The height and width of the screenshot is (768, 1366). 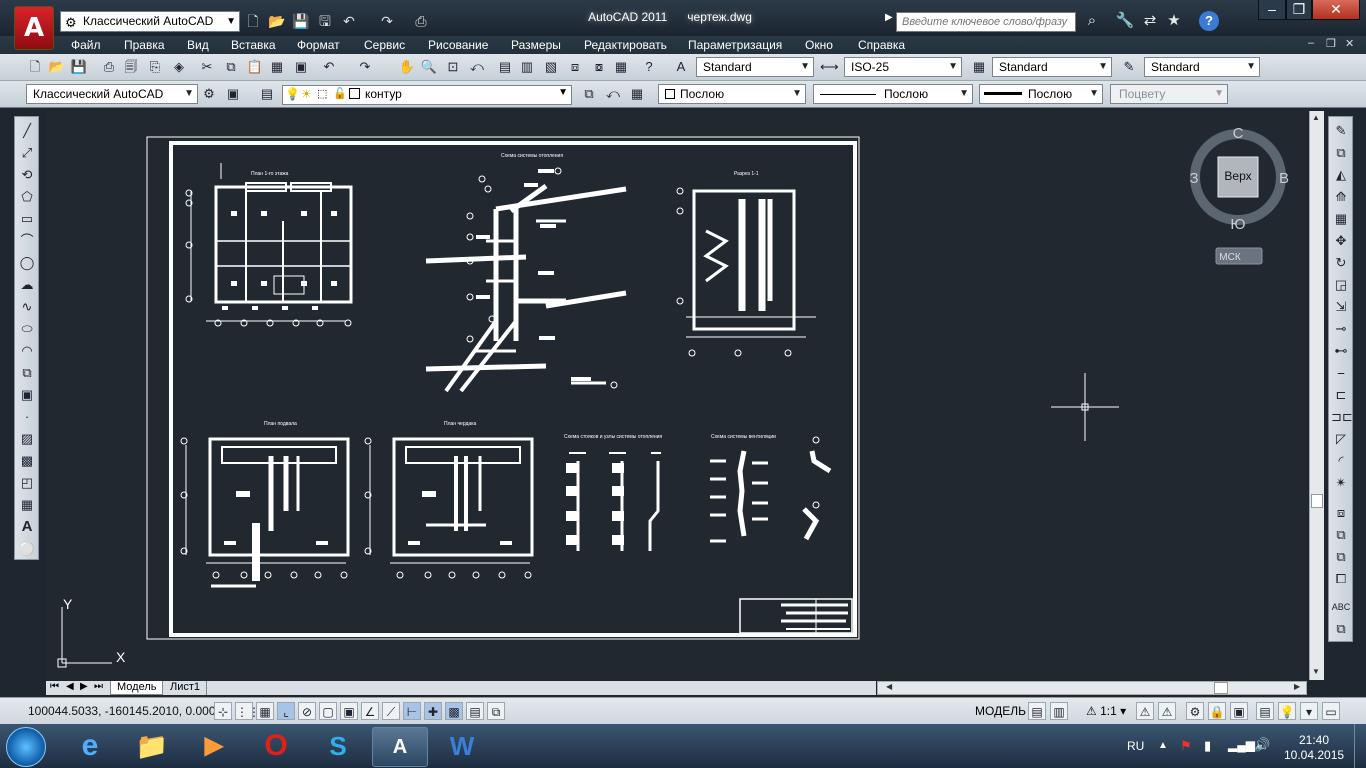 I want to click on menu-tools: Сервис, so click(x=384, y=45).